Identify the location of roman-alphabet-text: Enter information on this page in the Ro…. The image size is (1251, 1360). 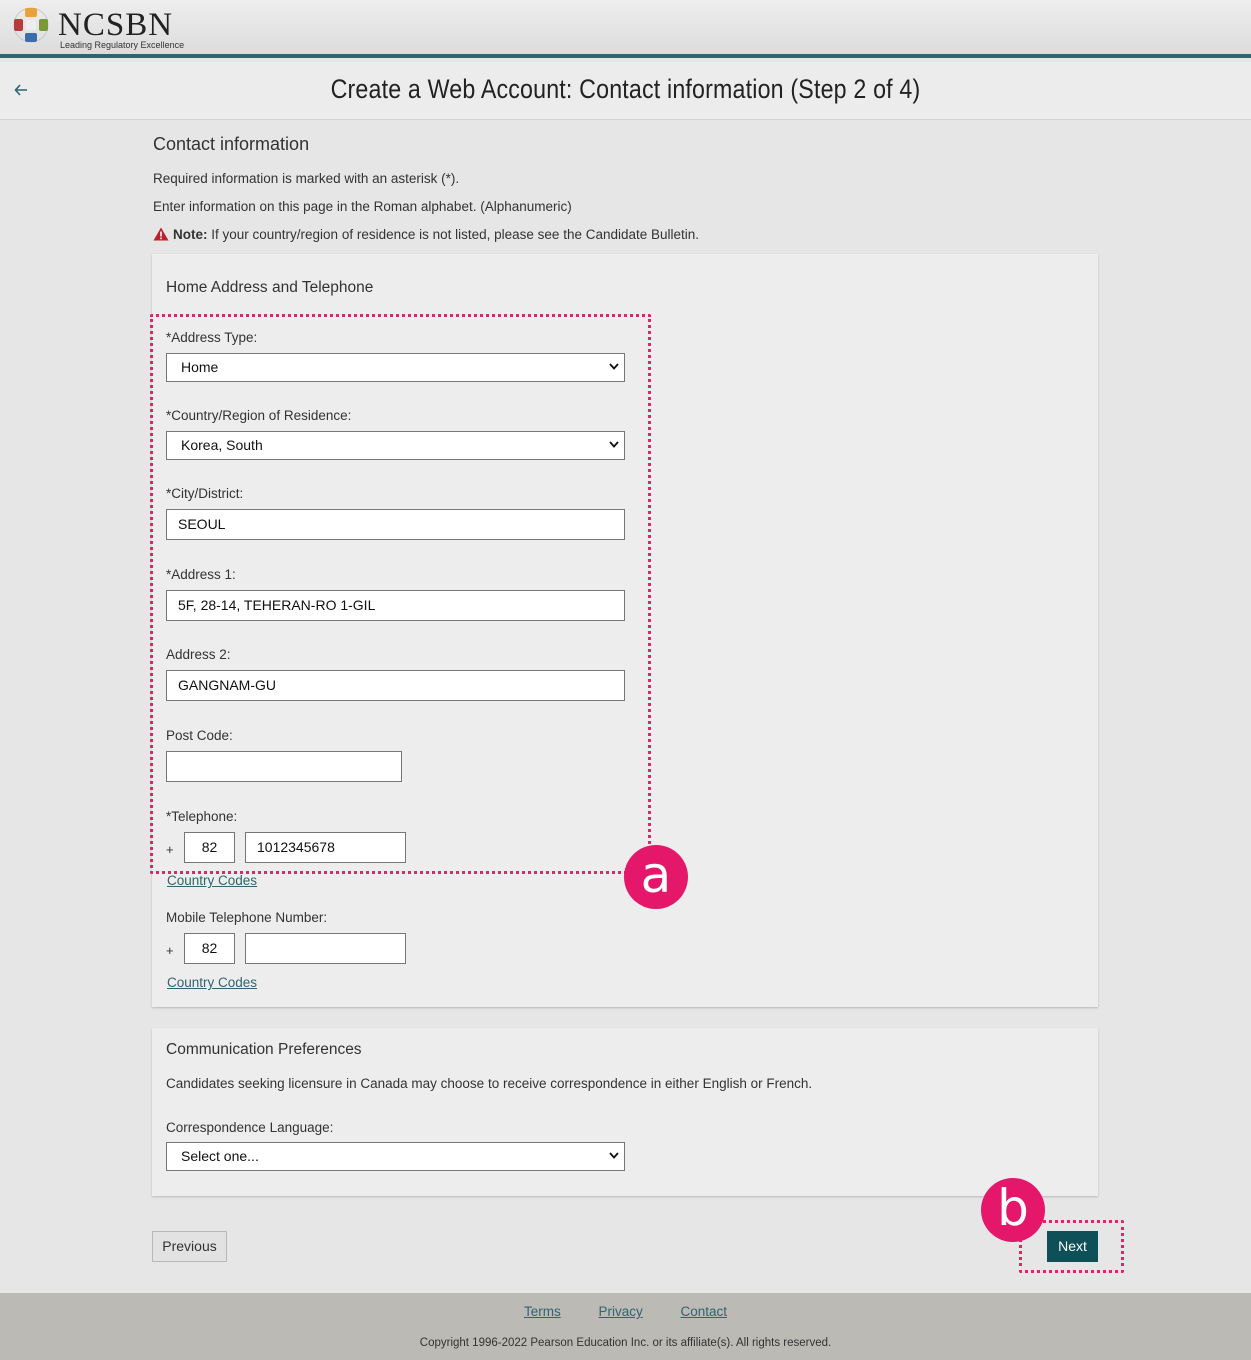
(362, 206).